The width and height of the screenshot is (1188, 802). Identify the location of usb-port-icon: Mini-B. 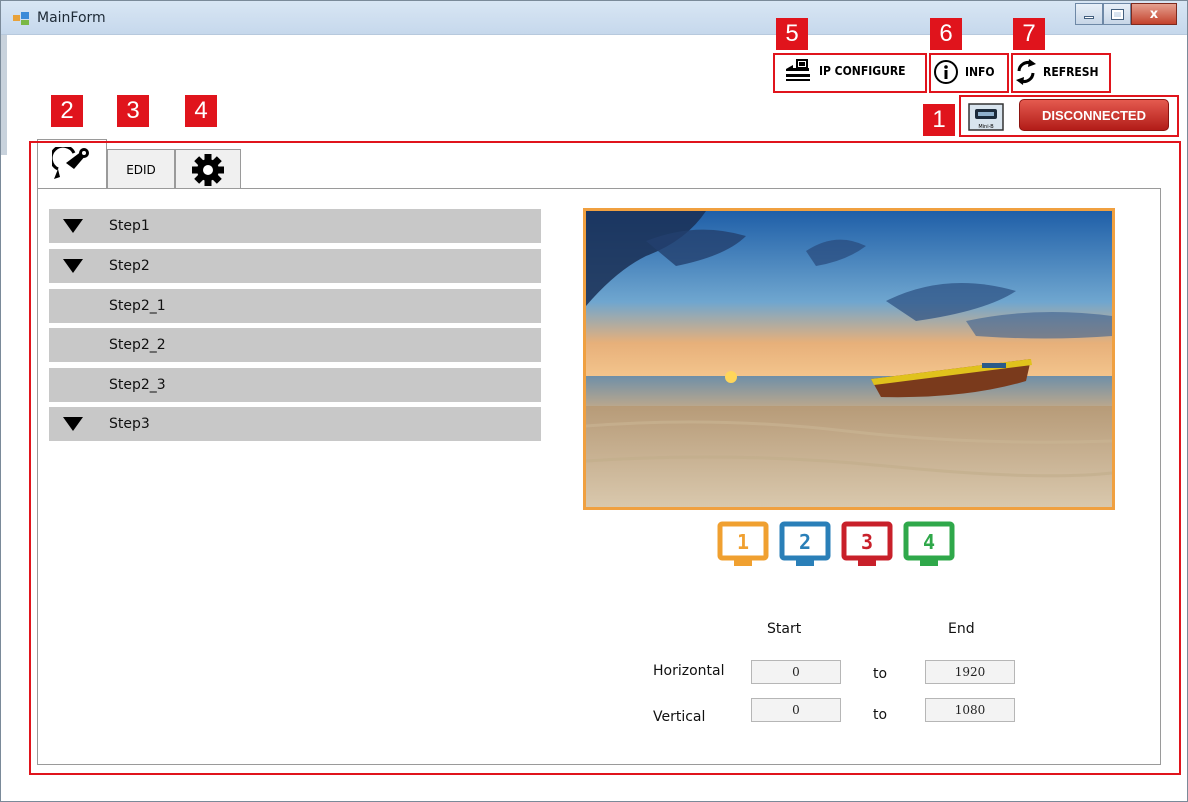
(986, 117).